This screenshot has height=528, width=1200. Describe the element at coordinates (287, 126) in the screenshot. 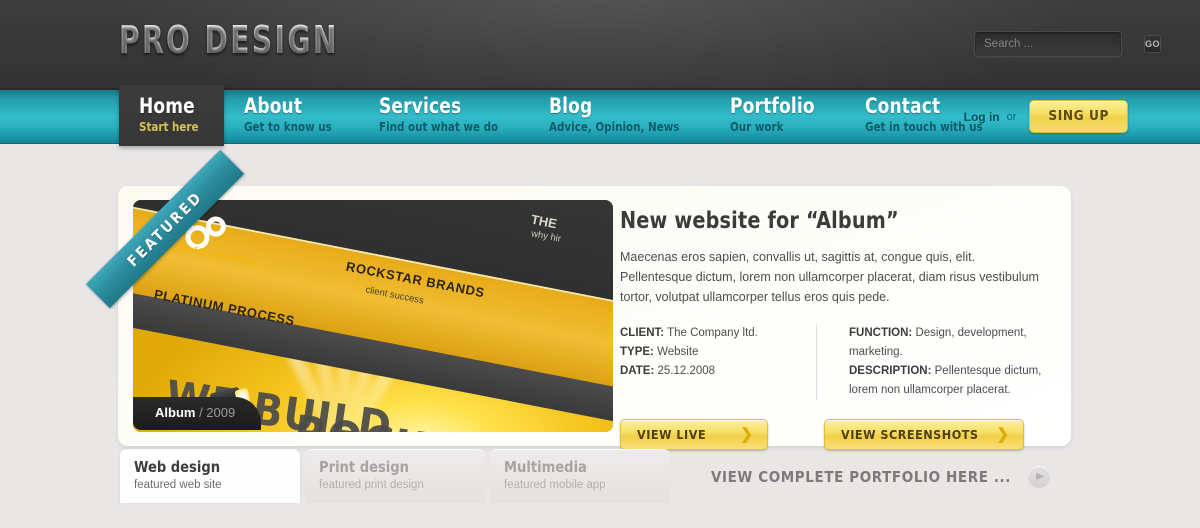

I see `nav-item-sublabel: Get to know us` at that location.